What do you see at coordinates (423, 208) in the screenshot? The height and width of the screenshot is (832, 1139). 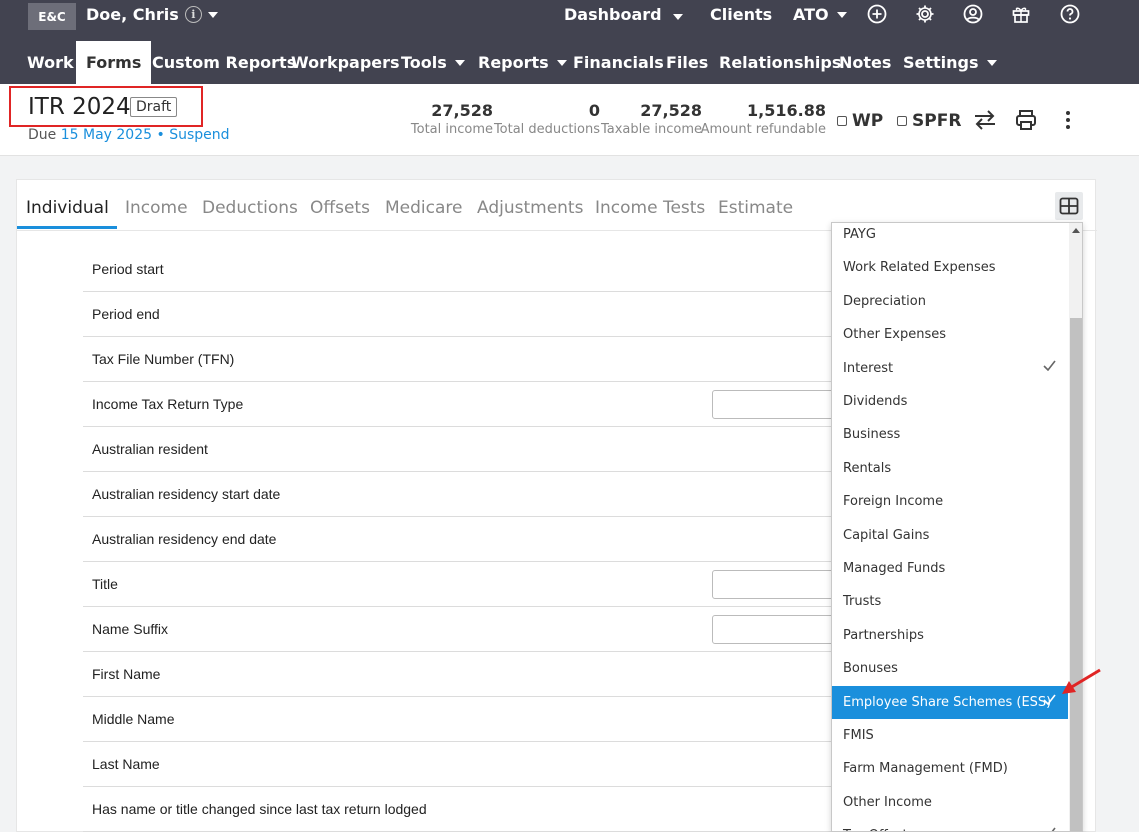 I see `tab-medicare: Medicare` at bounding box center [423, 208].